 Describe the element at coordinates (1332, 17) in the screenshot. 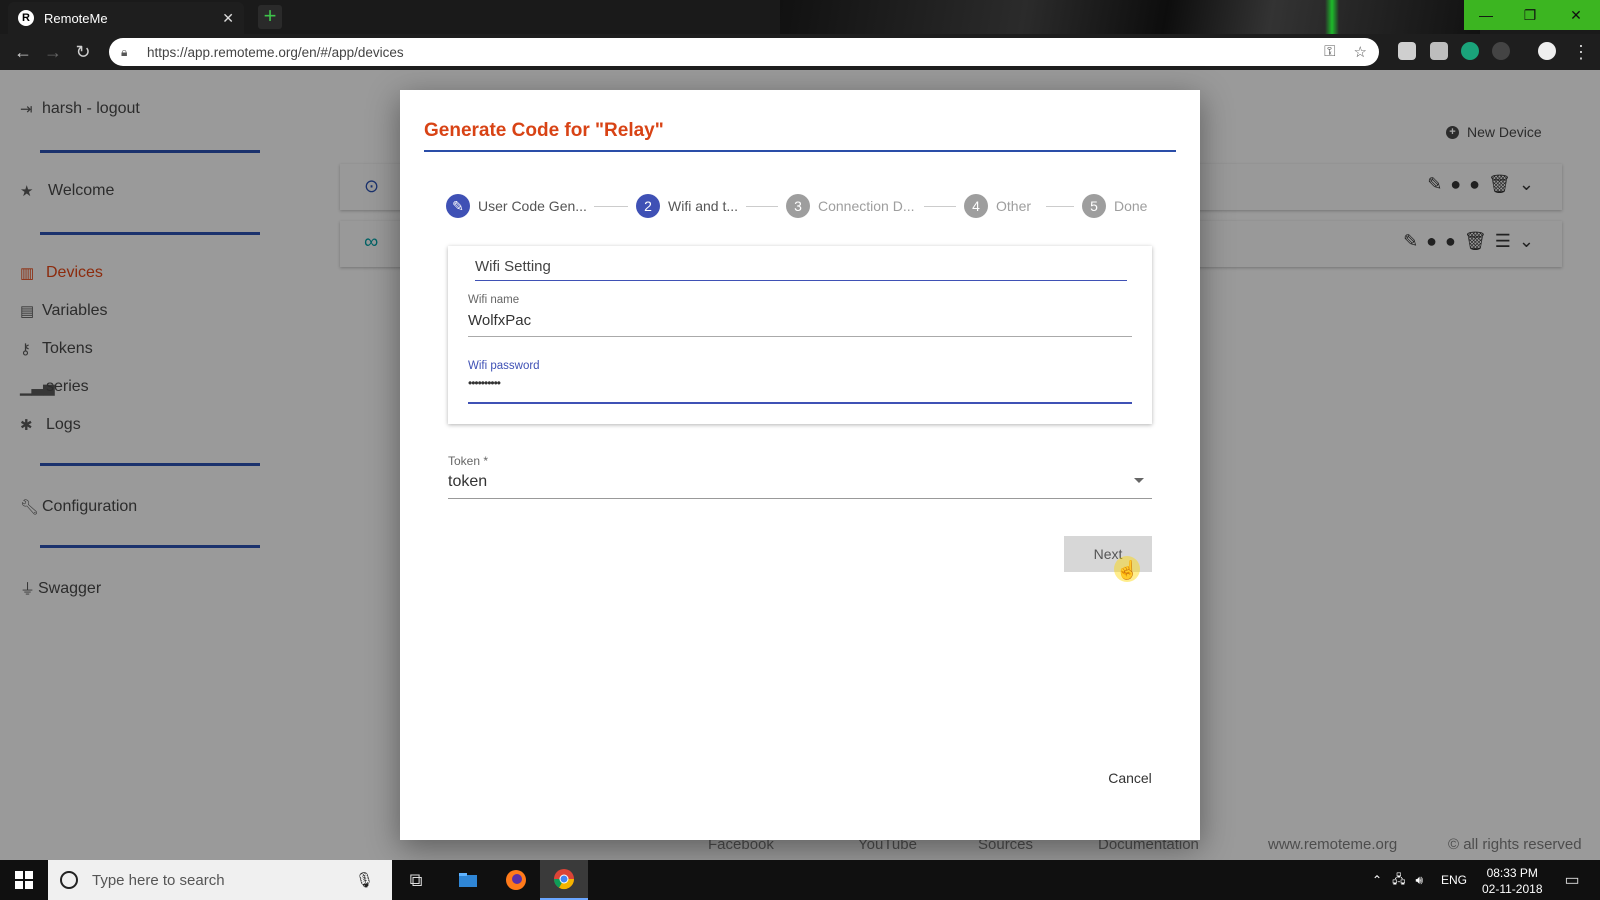

I see `background-streak` at that location.